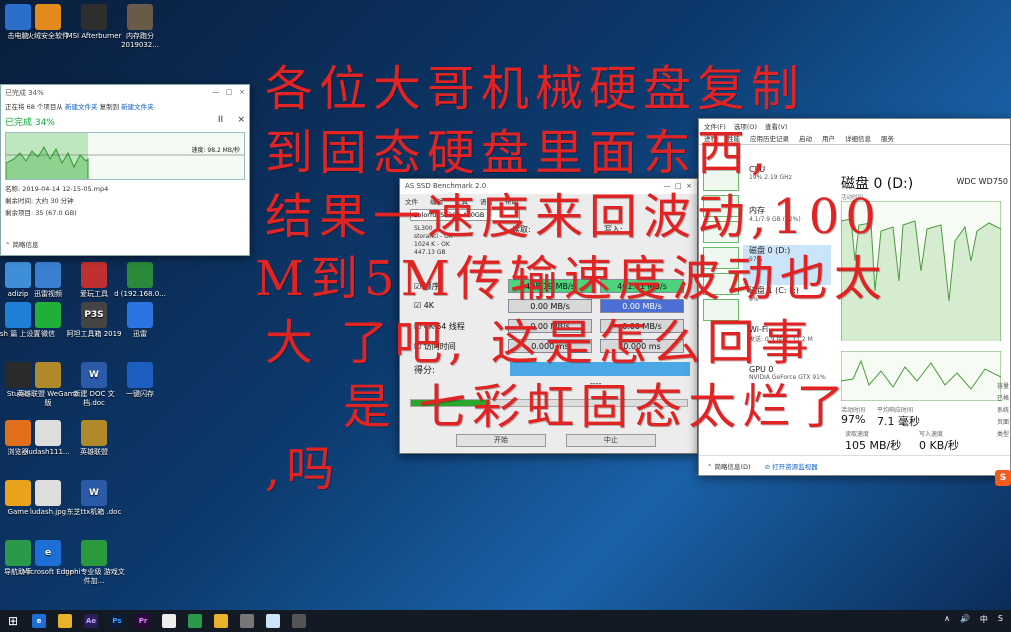 Image resolution: width=1011 pixels, height=632 pixels. What do you see at coordinates (143, 621) in the screenshot?
I see `premiere-icon: Pr` at bounding box center [143, 621].